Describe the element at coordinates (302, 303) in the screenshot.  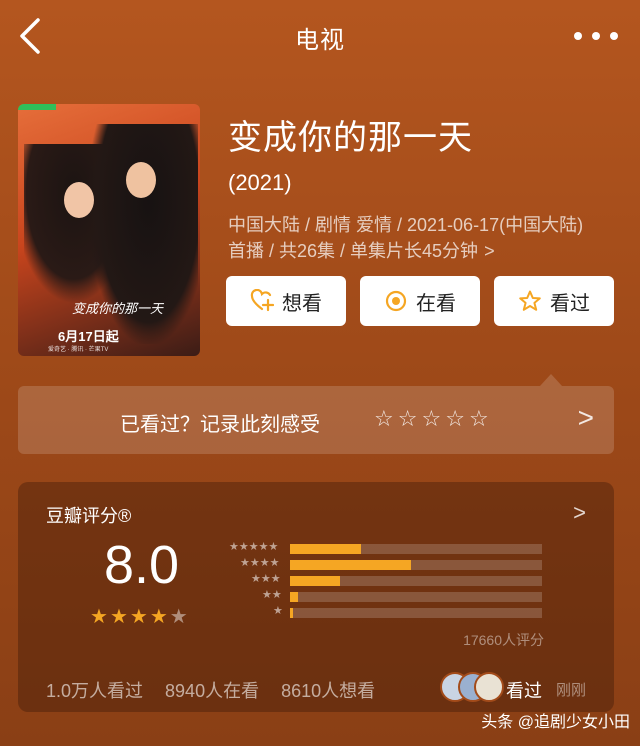
I see `want-label: 想看` at that location.